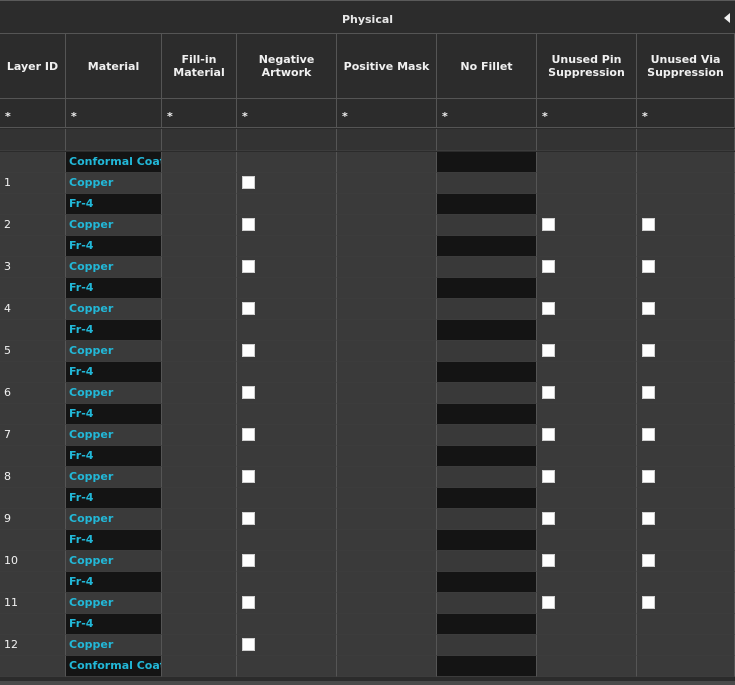 Image resolution: width=735 pixels, height=685 pixels. What do you see at coordinates (33, 561) in the screenshot?
I see `row-20-layer-id-cell: 10` at bounding box center [33, 561].